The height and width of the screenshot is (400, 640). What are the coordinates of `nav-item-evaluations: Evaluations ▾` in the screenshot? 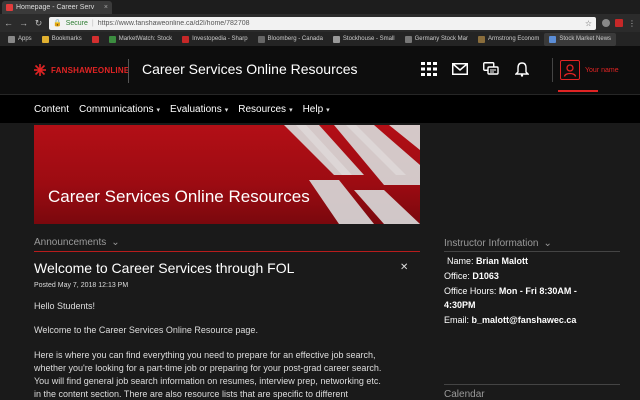 It's located at (199, 109).